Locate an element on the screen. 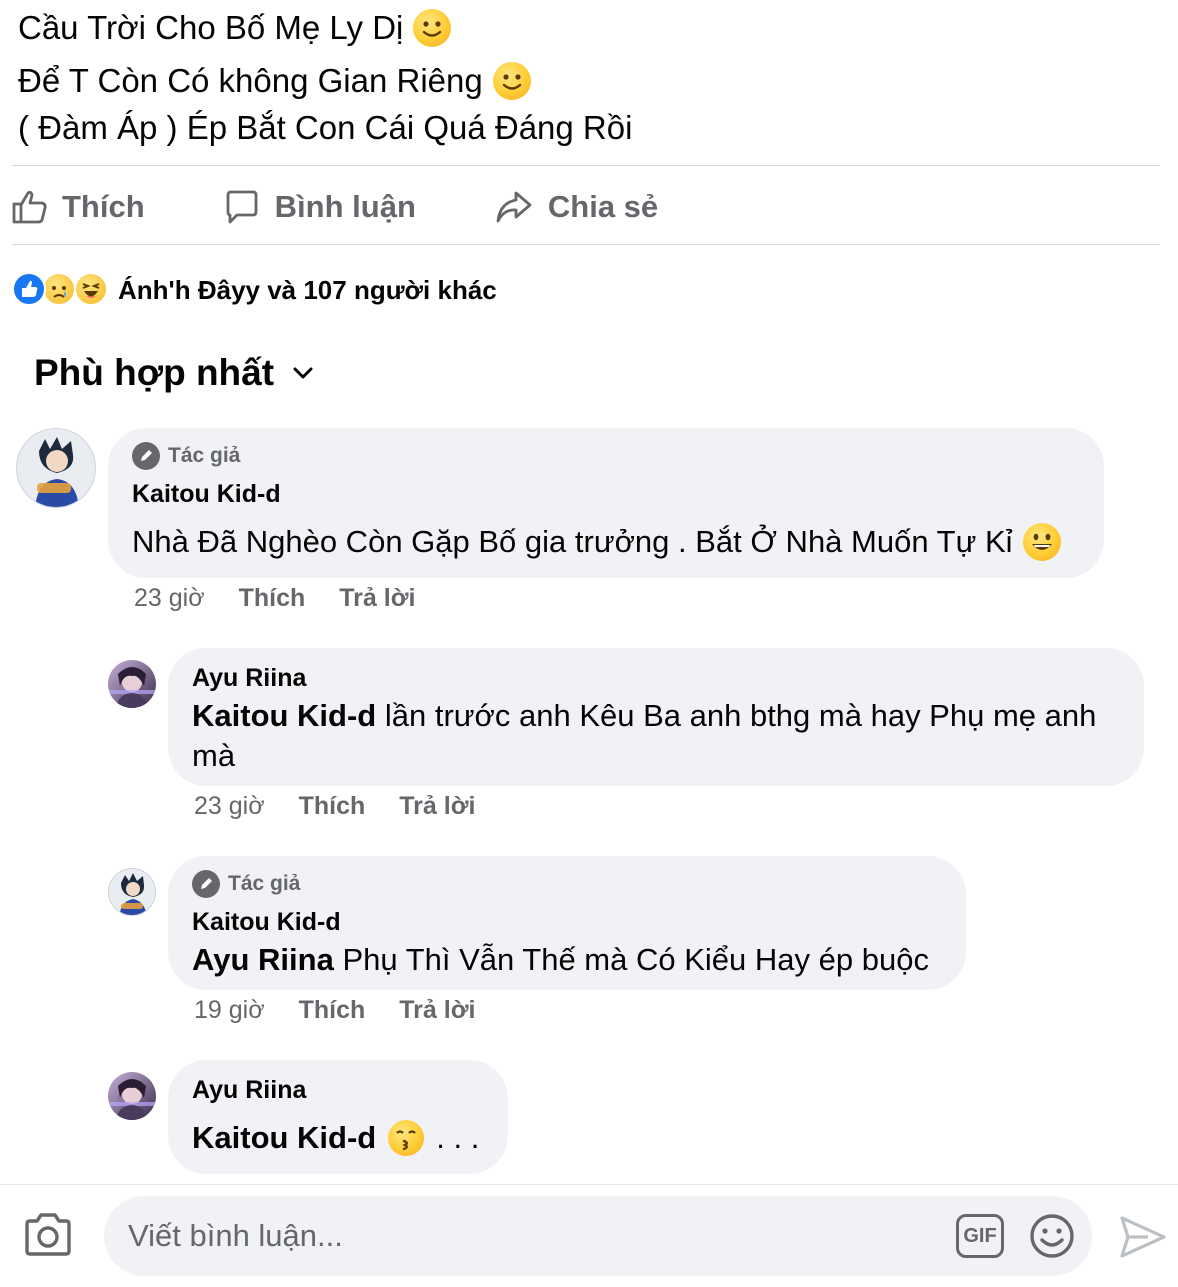  post-line-text: Để T Còn Có không Gian Riêng is located at coordinates (250, 80).